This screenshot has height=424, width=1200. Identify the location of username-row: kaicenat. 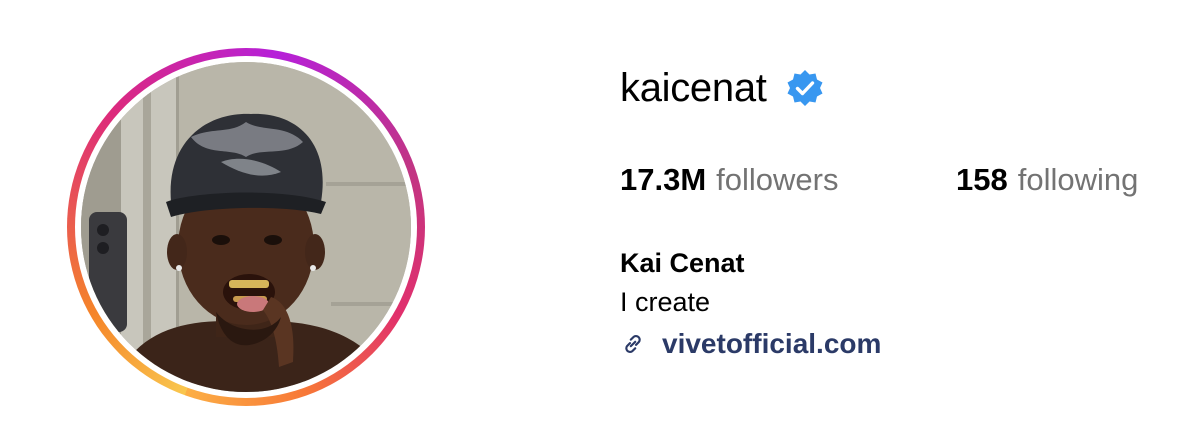
(722, 88).